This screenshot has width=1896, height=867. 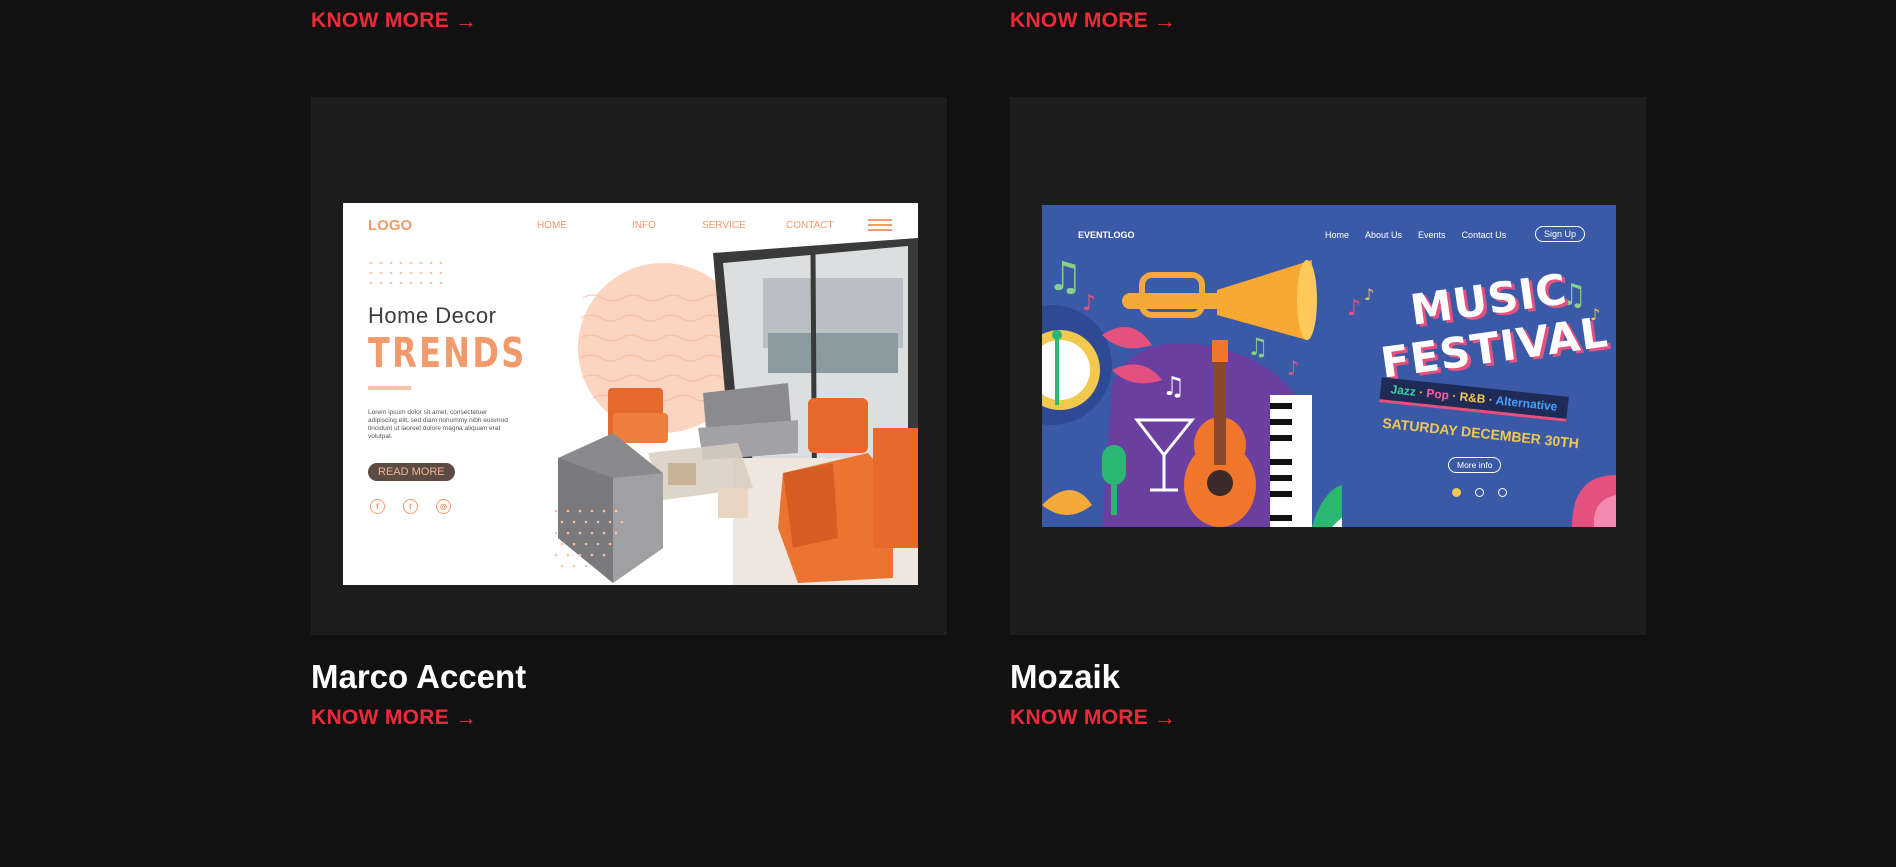 I want to click on preview-heading: Home Decor, so click(x=432, y=315).